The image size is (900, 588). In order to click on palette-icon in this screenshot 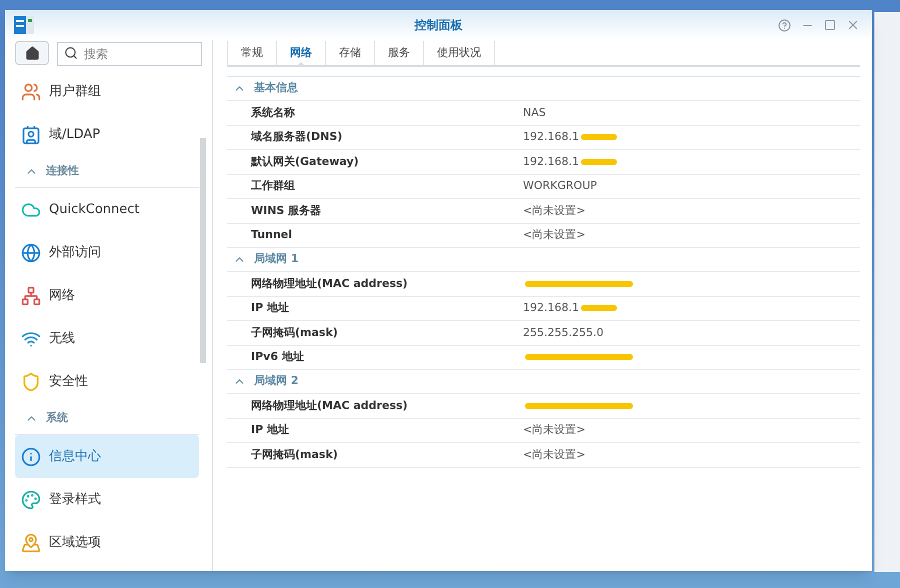, I will do `click(31, 500)`.